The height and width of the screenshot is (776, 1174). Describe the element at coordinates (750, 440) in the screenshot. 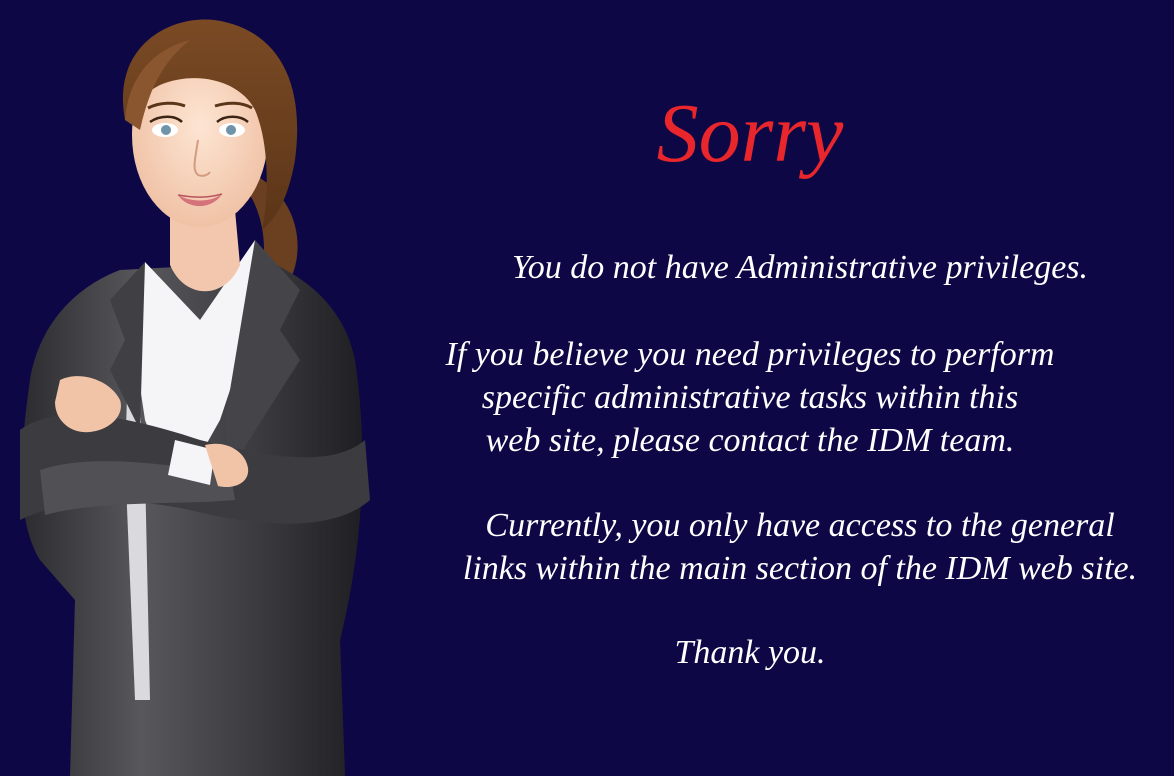

I see `contact-team-line-3: web site, please contact the IDM team.` at that location.